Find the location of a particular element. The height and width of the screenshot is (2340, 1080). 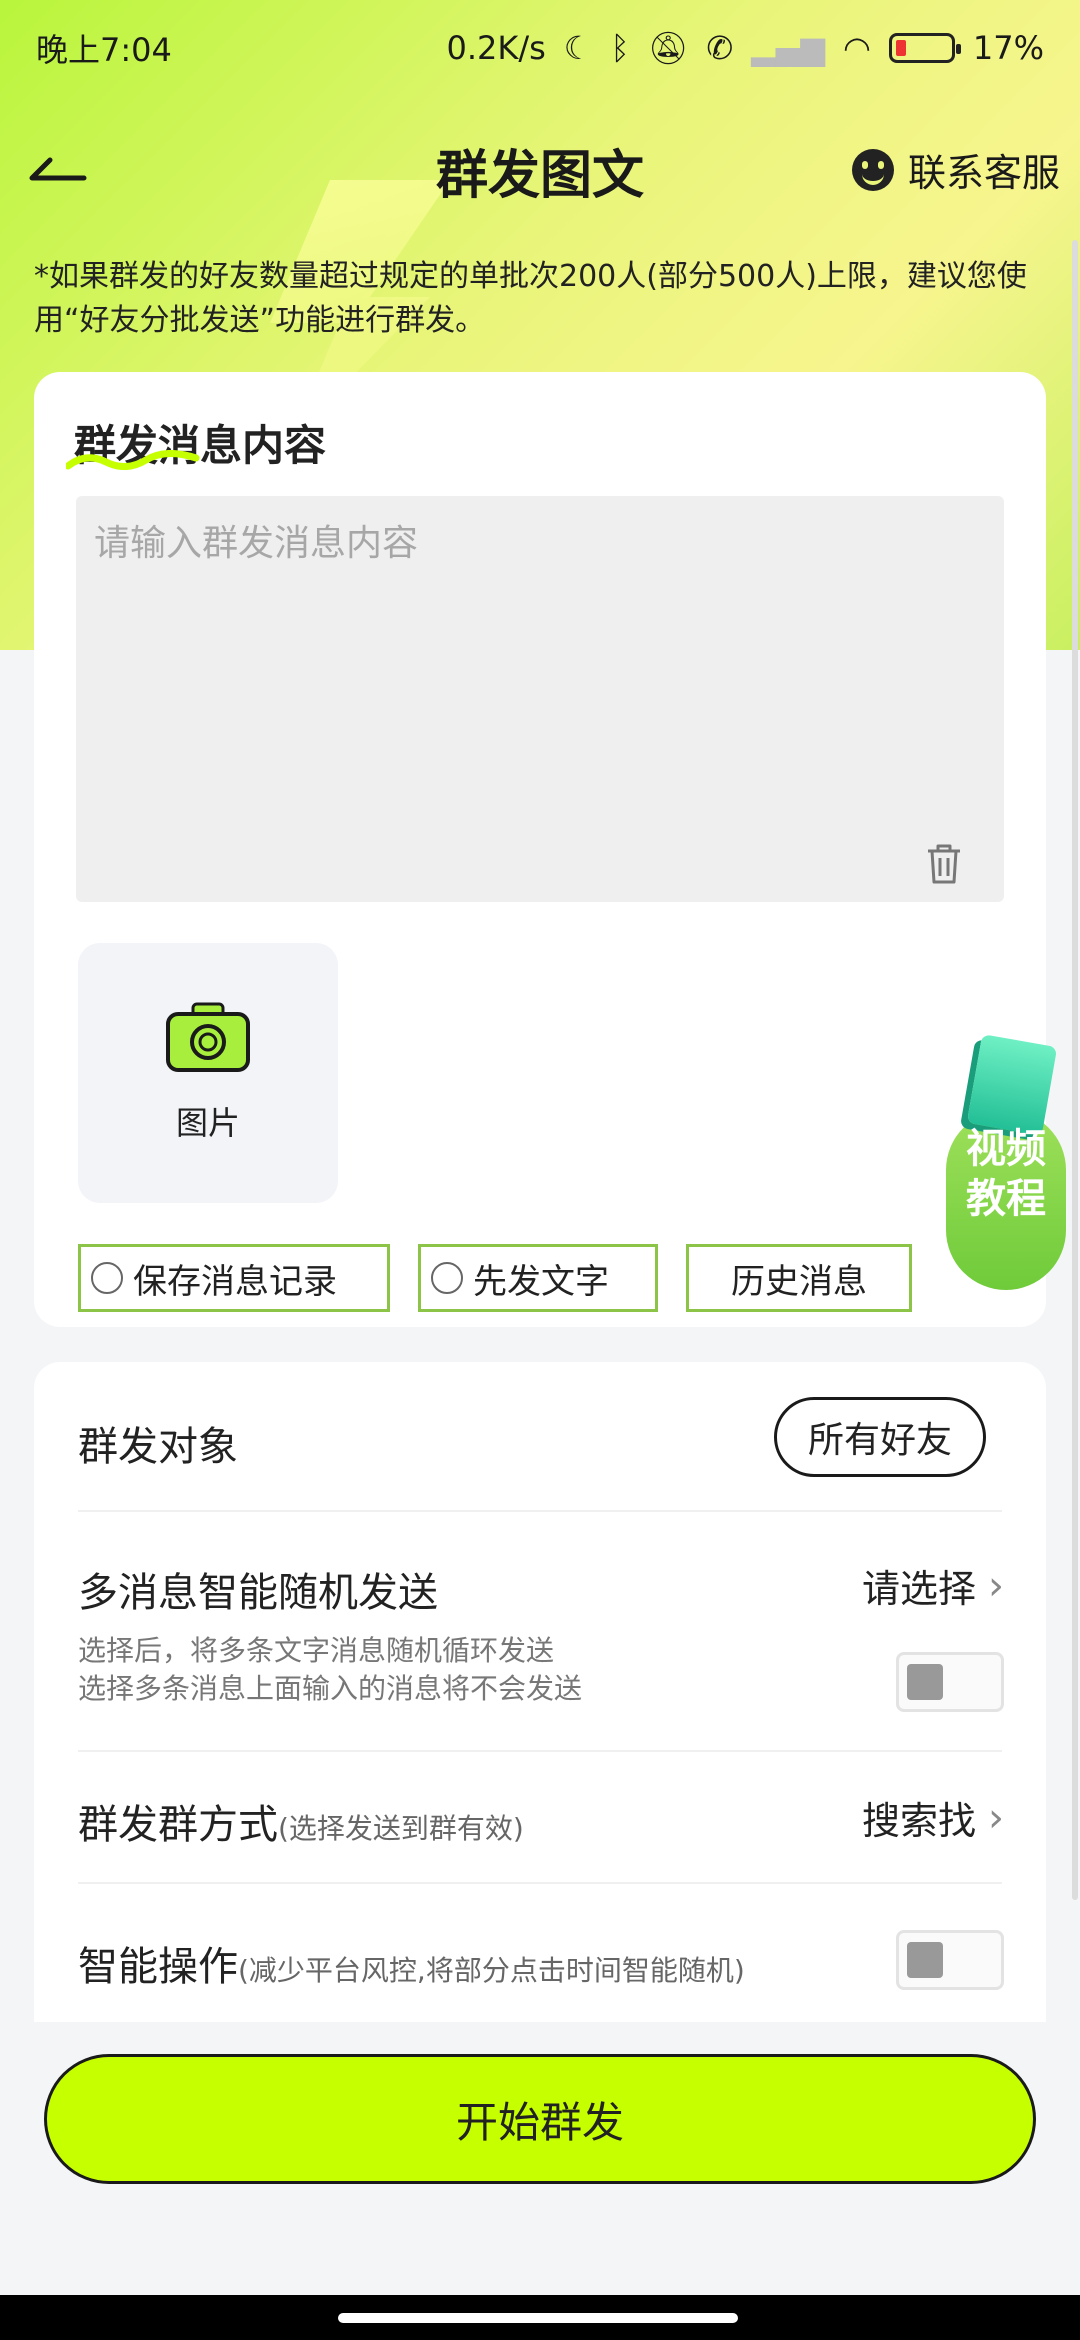

random-send-toggle is located at coordinates (950, 1682).